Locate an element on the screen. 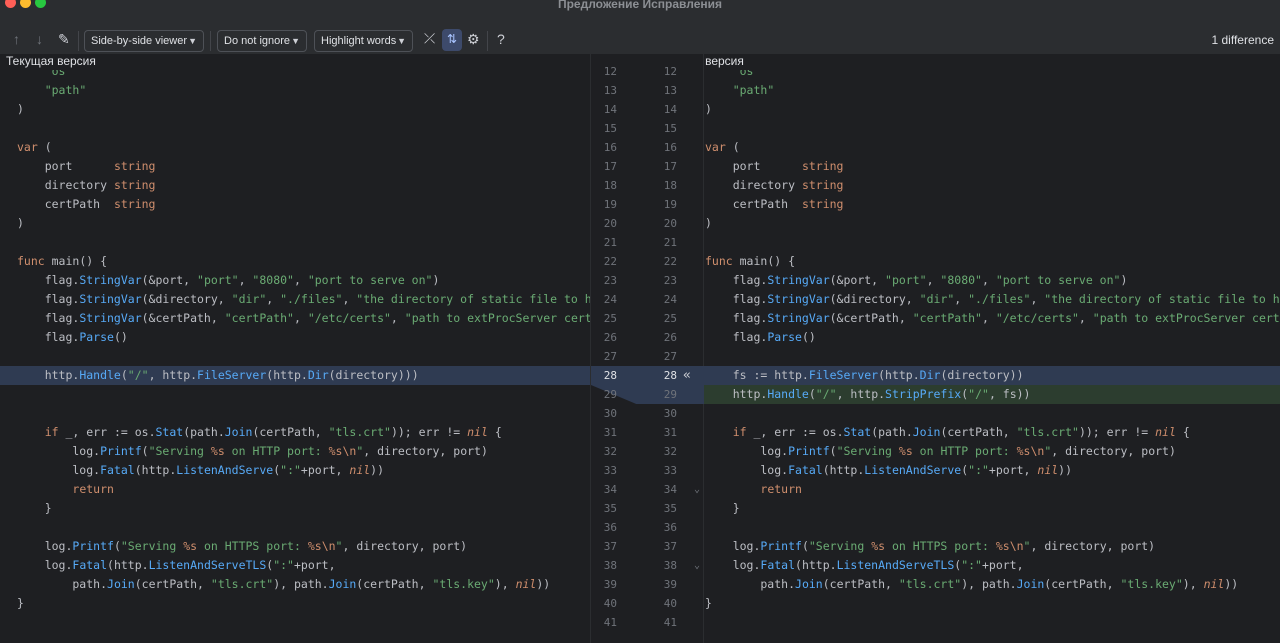 The height and width of the screenshot is (643, 1280). left-line-number: 13 is located at coordinates (610, 90).